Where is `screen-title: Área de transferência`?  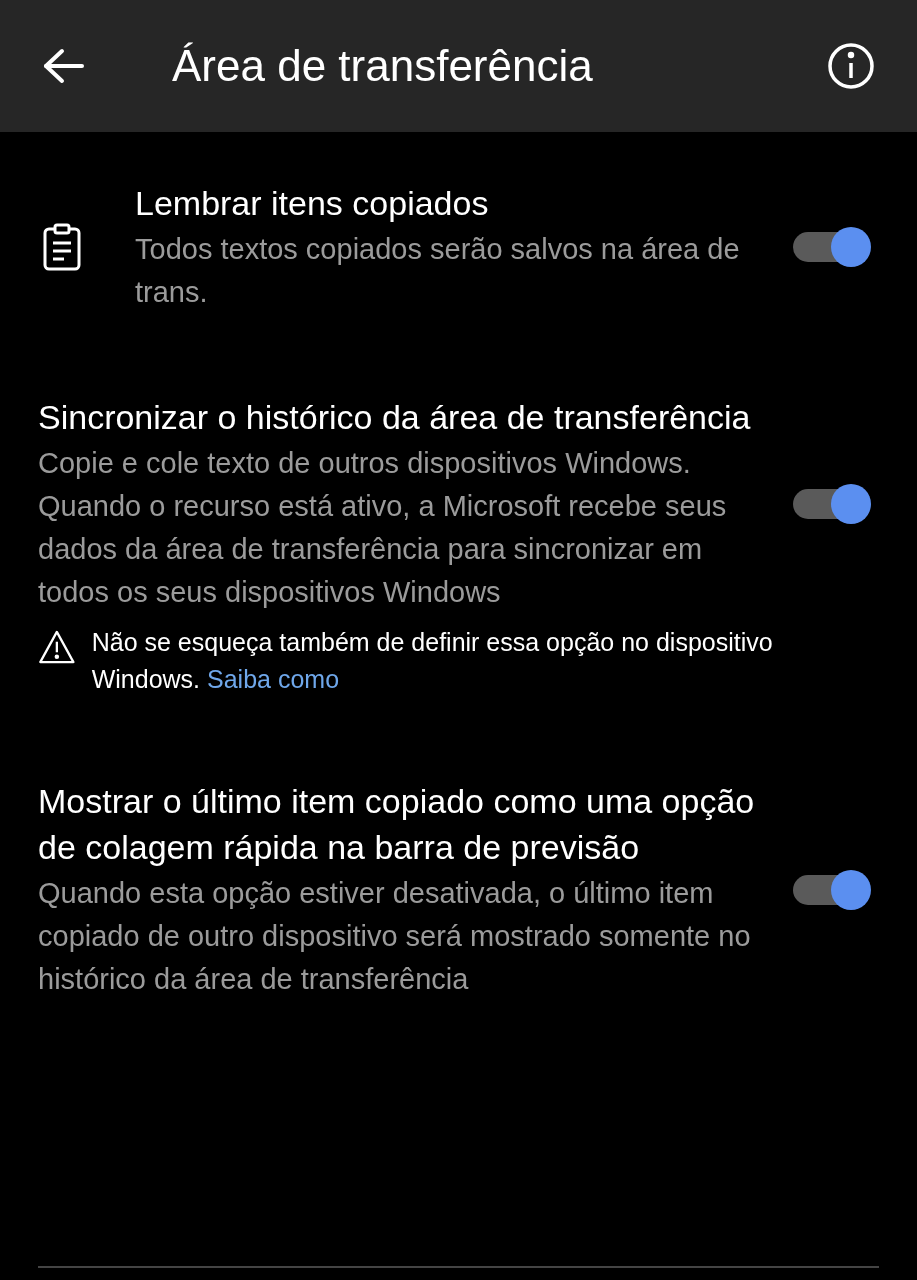 screen-title: Área de transferência is located at coordinates (383, 66).